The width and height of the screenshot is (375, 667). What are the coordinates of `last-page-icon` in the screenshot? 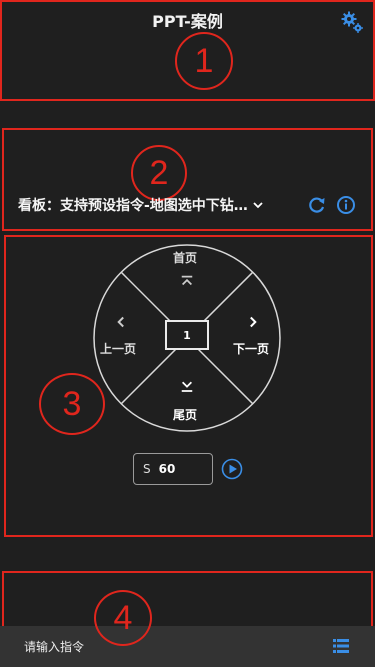 It's located at (187, 387).